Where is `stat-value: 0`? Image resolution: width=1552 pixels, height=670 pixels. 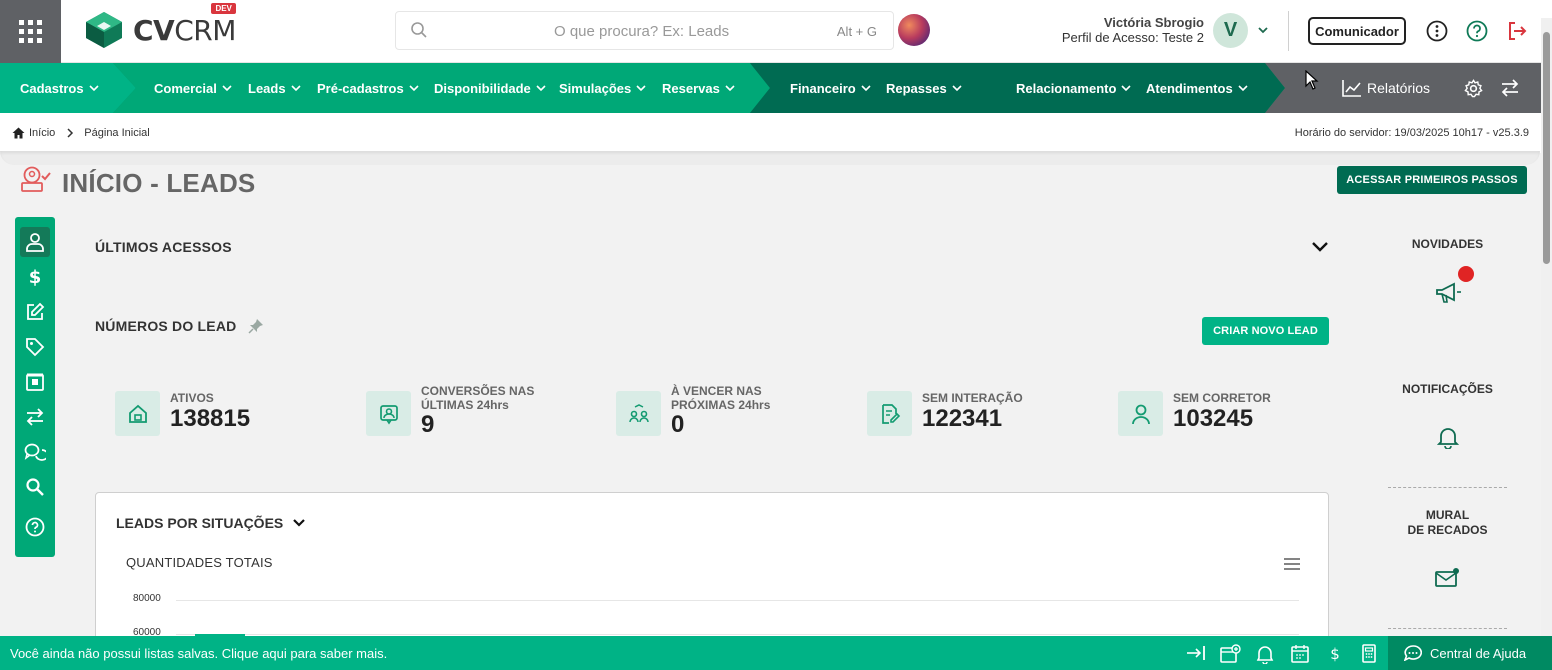 stat-value: 0 is located at coordinates (678, 424).